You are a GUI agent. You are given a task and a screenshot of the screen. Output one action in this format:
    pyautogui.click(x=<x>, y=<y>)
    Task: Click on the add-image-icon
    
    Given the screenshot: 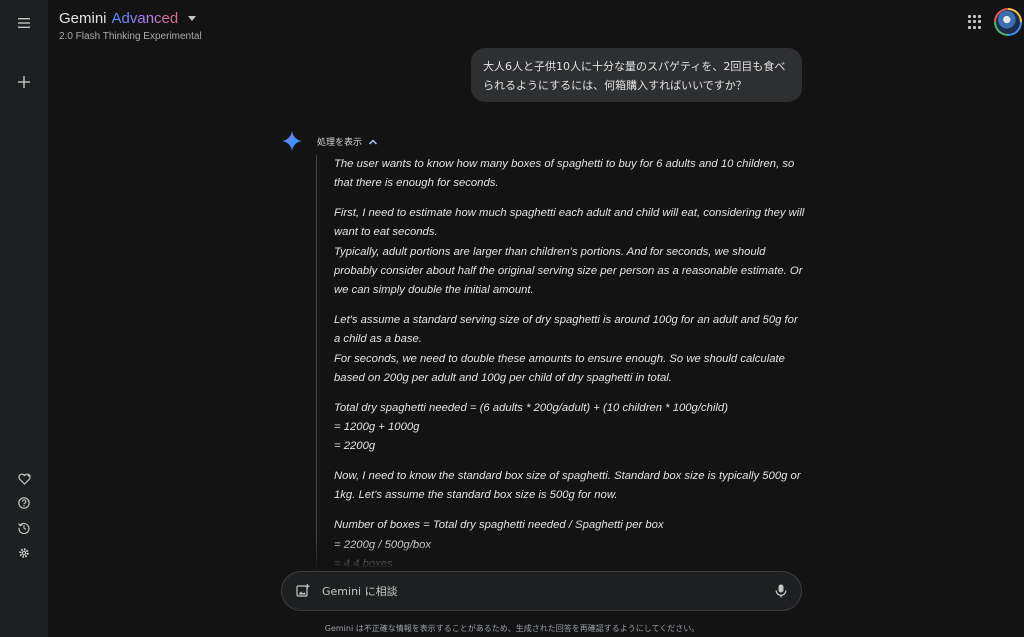 What is the action you would take?
    pyautogui.click(x=303, y=591)
    